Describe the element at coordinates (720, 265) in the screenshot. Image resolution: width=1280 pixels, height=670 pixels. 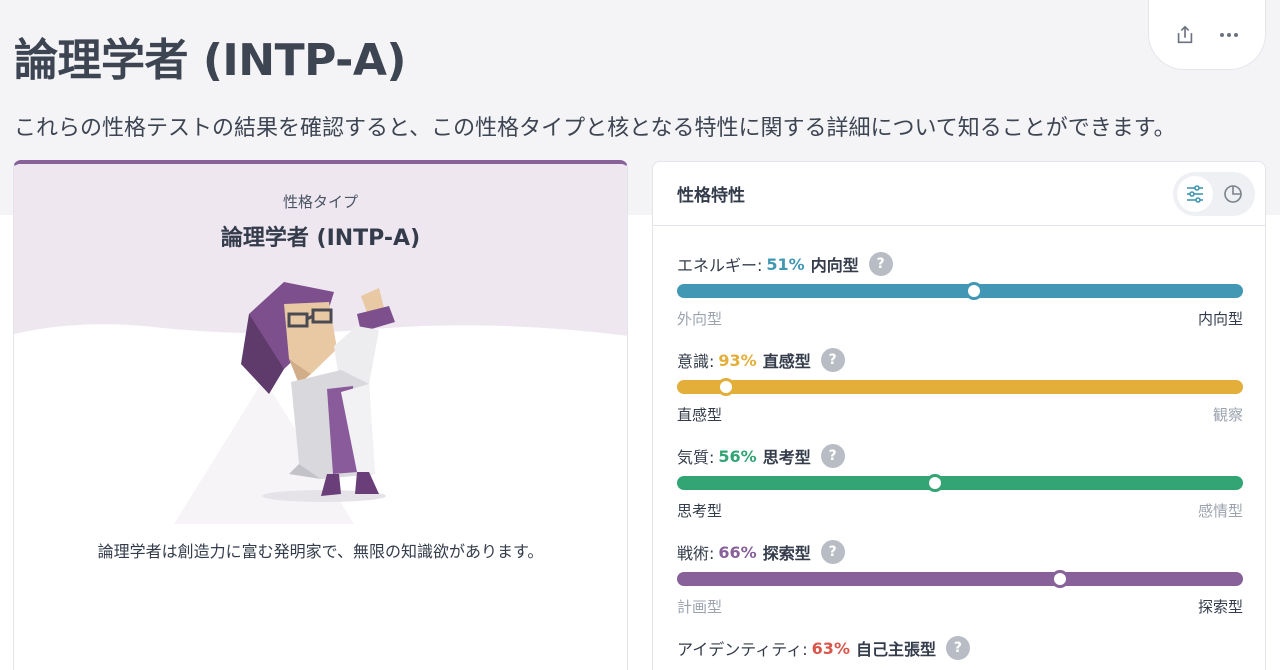
I see `trait-name: エネルギー:` at that location.